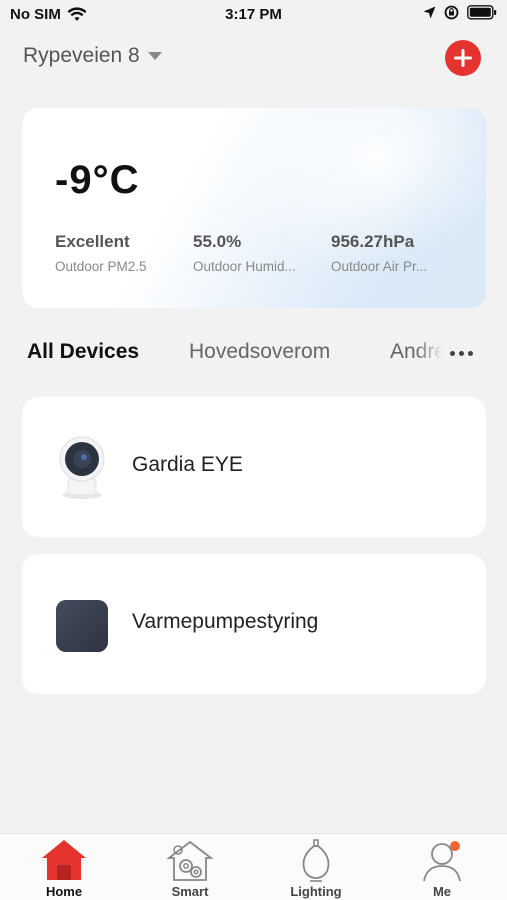  Describe the element at coordinates (154, 55) in the screenshot. I see `caret-down-icon` at that location.